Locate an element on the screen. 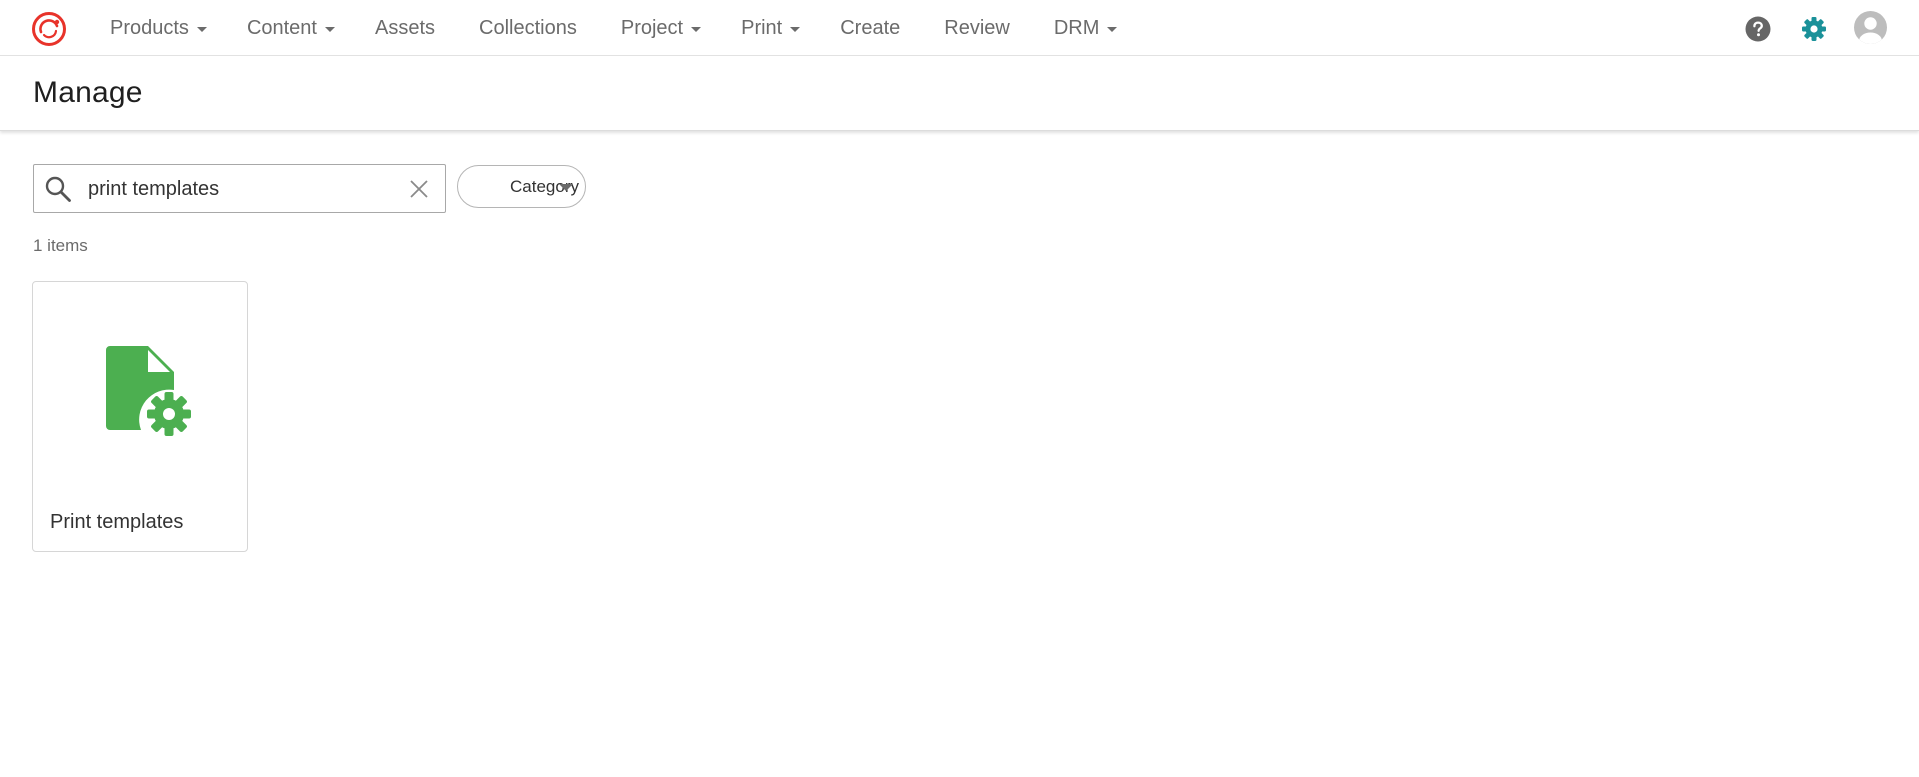 This screenshot has width=1919, height=777. nav-item-products: Products is located at coordinates (158, 28).